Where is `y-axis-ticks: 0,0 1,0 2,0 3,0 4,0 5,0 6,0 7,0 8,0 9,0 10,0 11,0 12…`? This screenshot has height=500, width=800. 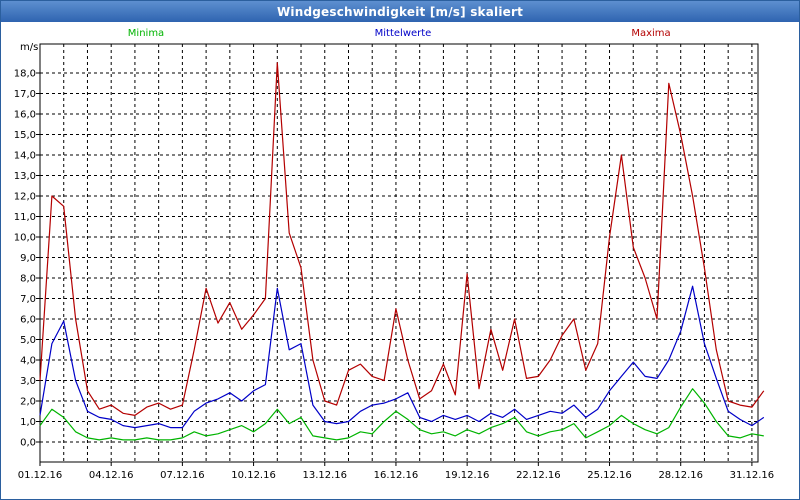
y-axis-ticks: 0,0 1,0 2,0 3,0 4,0 5,0 6,0 7,0 8,0 9,0 10,0 11,0 12… is located at coordinates (27, 259).